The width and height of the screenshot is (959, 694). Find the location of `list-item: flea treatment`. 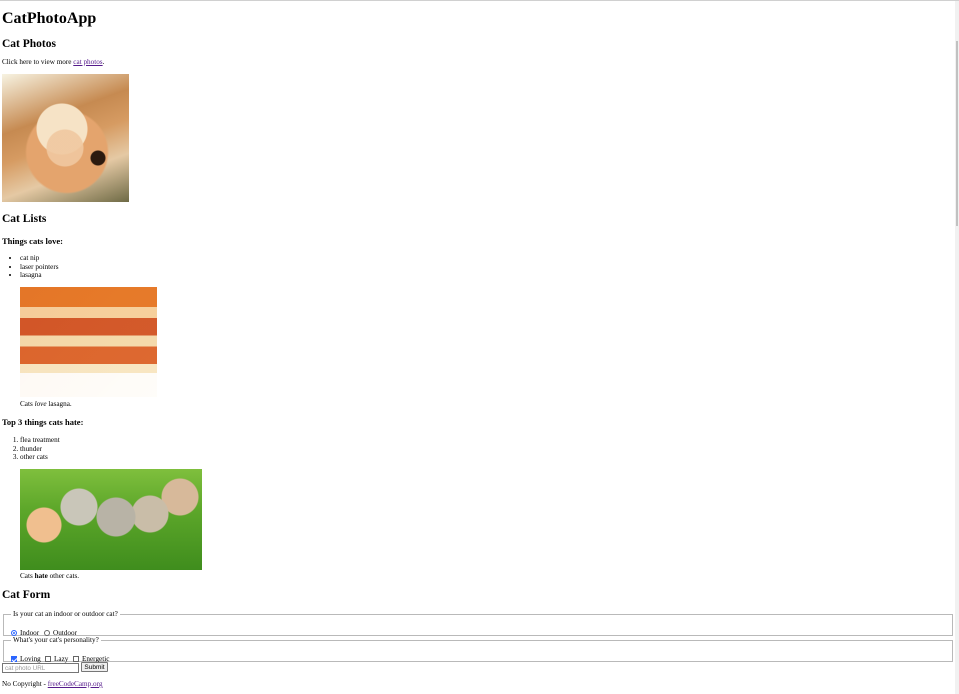

list-item: flea treatment is located at coordinates (40, 440).